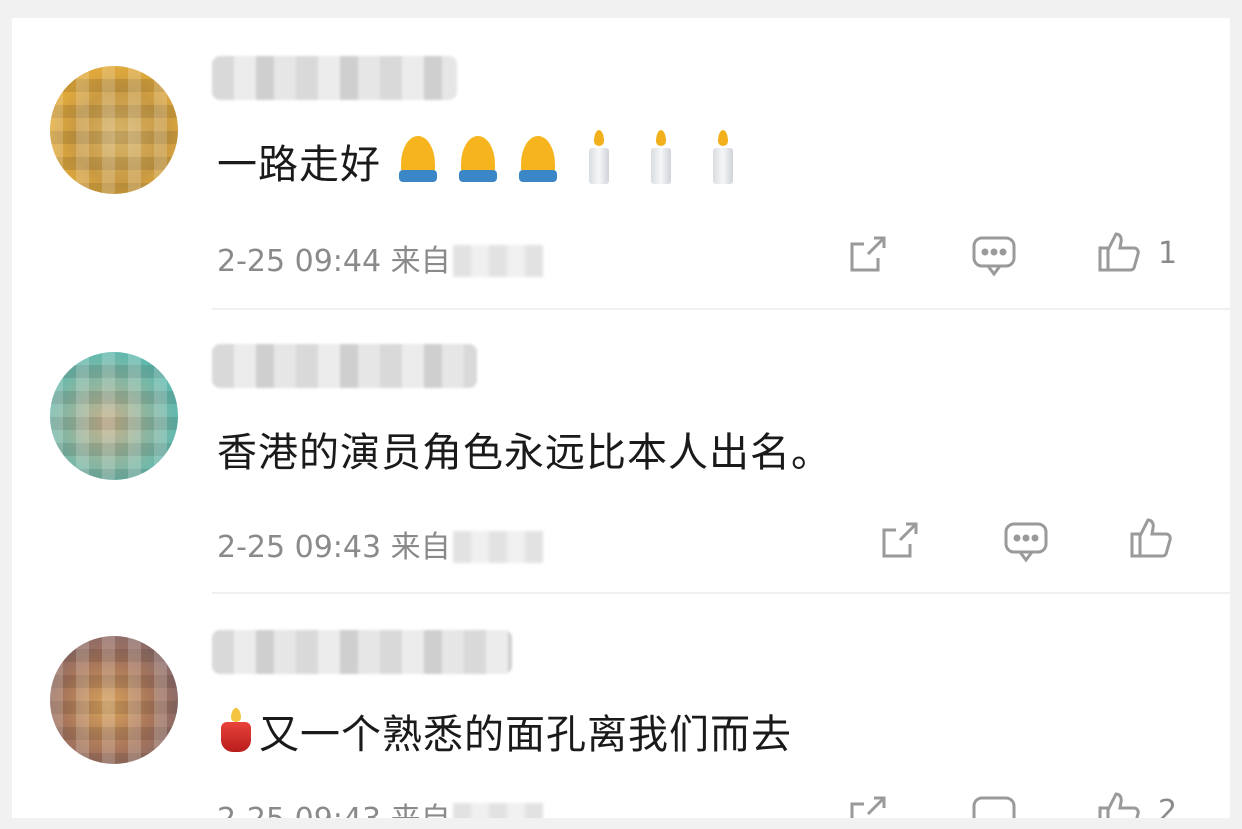 The width and height of the screenshot is (1242, 829). I want to click on red-candle-emoji, so click(236, 731).